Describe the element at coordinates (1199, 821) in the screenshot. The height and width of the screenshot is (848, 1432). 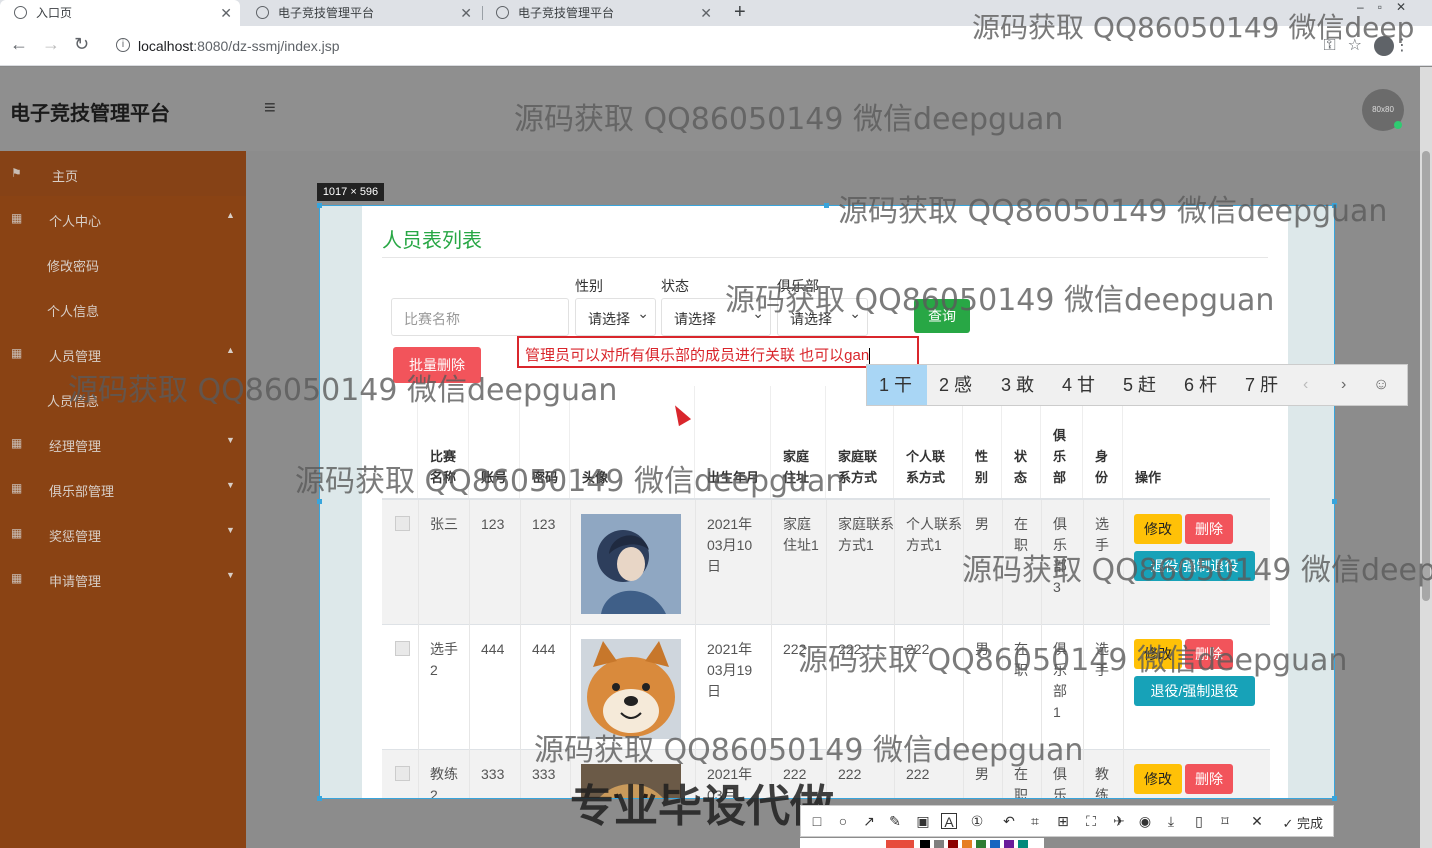
I see `mobile-icon: ▯` at that location.